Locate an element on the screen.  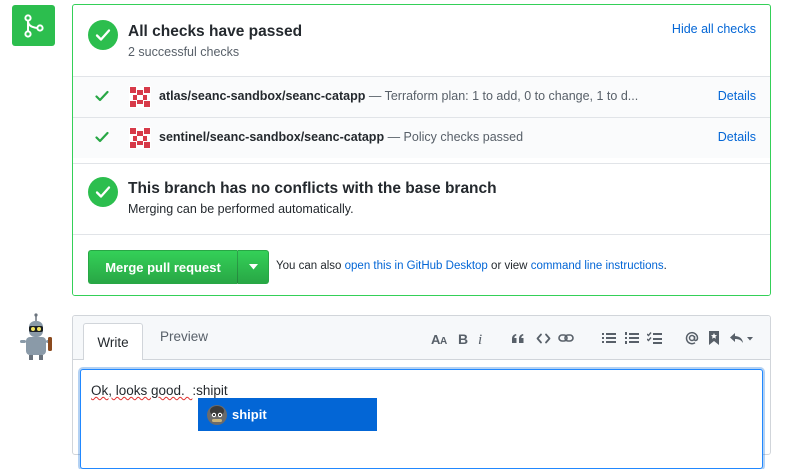
git-merge-icon is located at coordinates (33, 25).